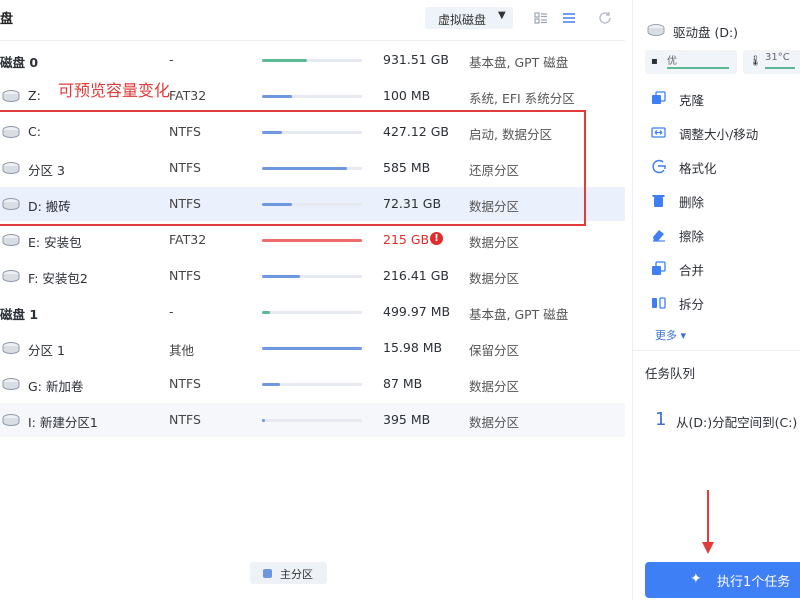 The height and width of the screenshot is (600, 800). Describe the element at coordinates (672, 61) in the screenshot. I see `health-label: 优` at that location.